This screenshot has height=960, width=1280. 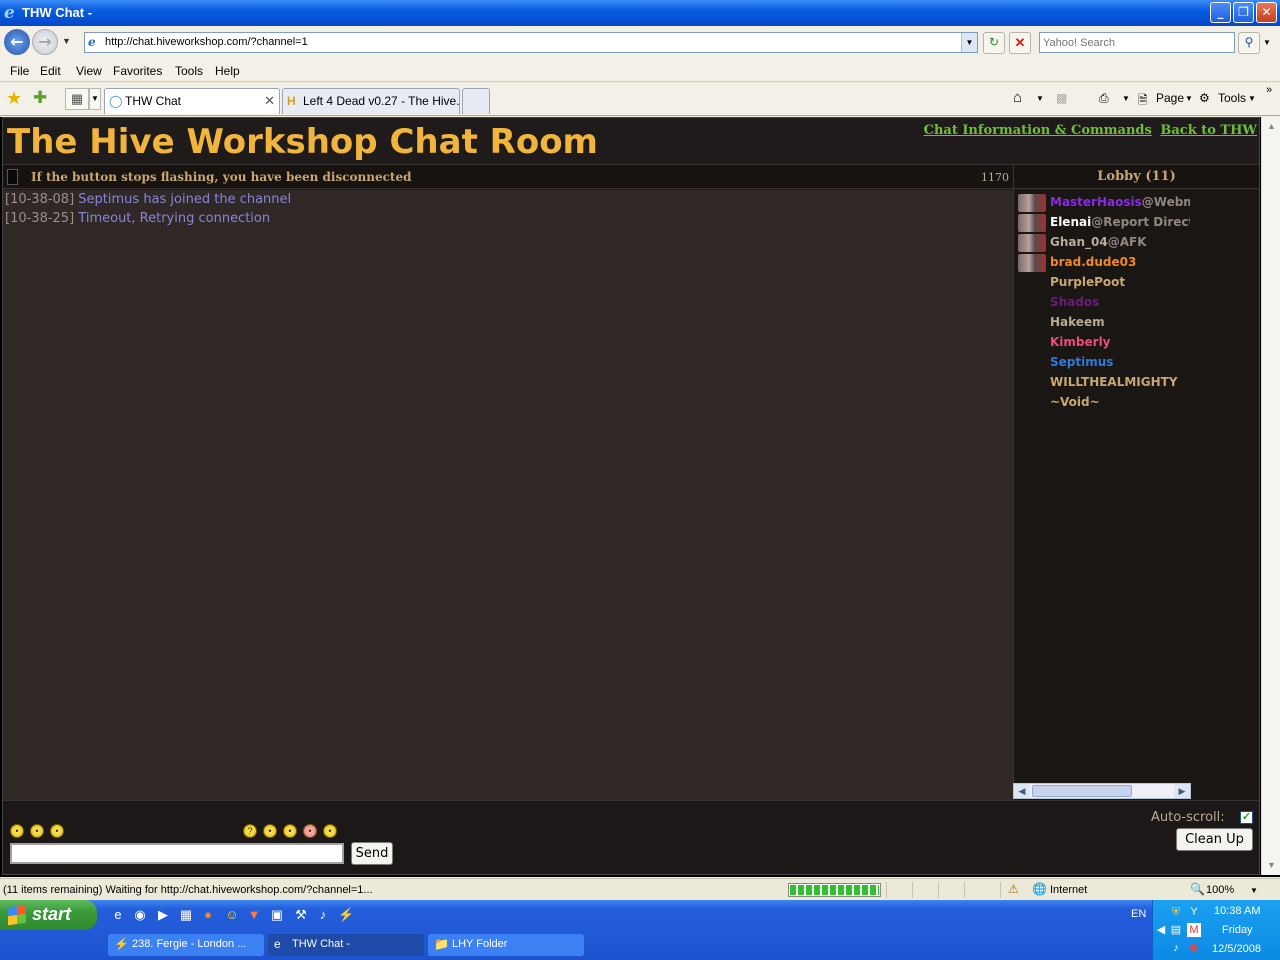 What do you see at coordinates (330, 831) in the screenshot?
I see `smiley-sad-icon: •` at bounding box center [330, 831].